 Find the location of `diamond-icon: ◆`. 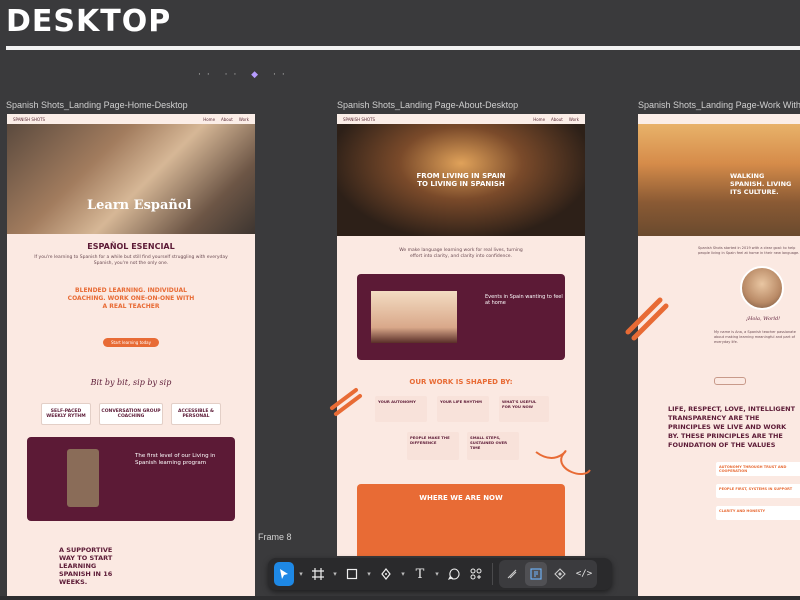

diamond-icon: ◆ is located at coordinates (258, 75).